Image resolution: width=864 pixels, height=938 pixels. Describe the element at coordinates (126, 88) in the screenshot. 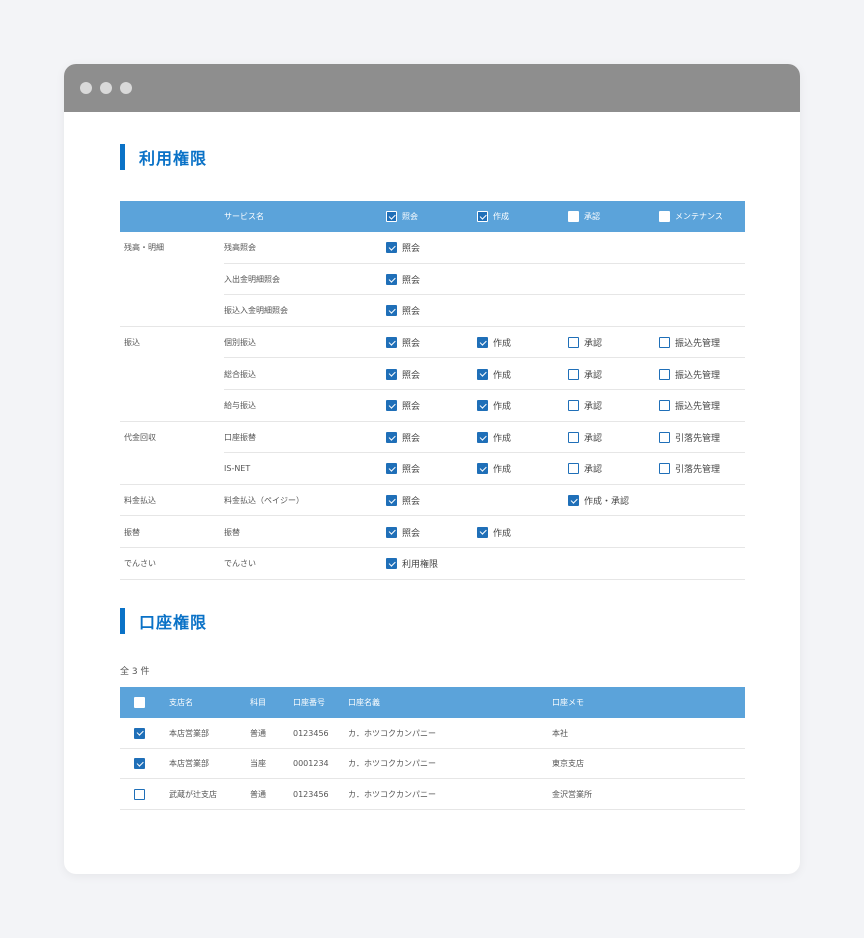

I see `window-maximize-dot` at that location.